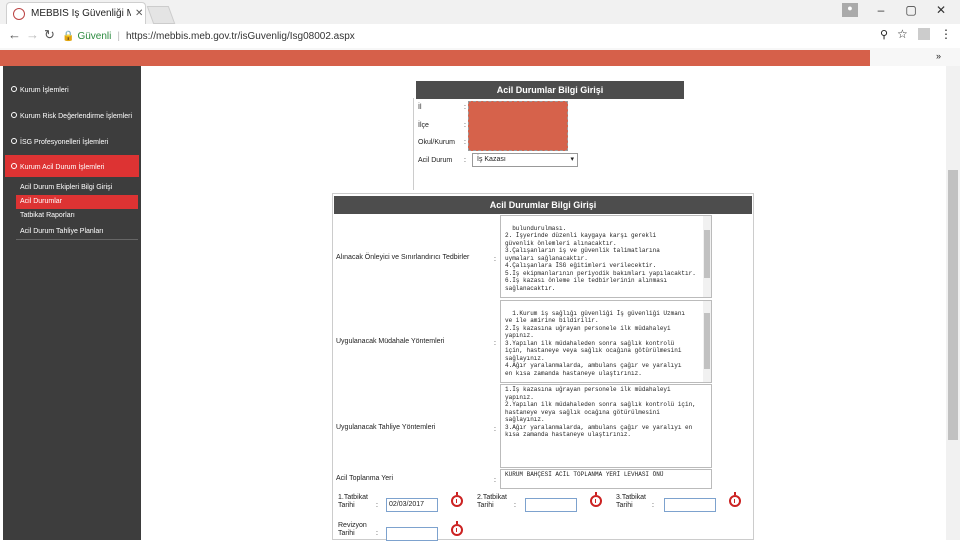  Describe the element at coordinates (946, 34) in the screenshot. I see `menu-icon: ⋮` at that location.